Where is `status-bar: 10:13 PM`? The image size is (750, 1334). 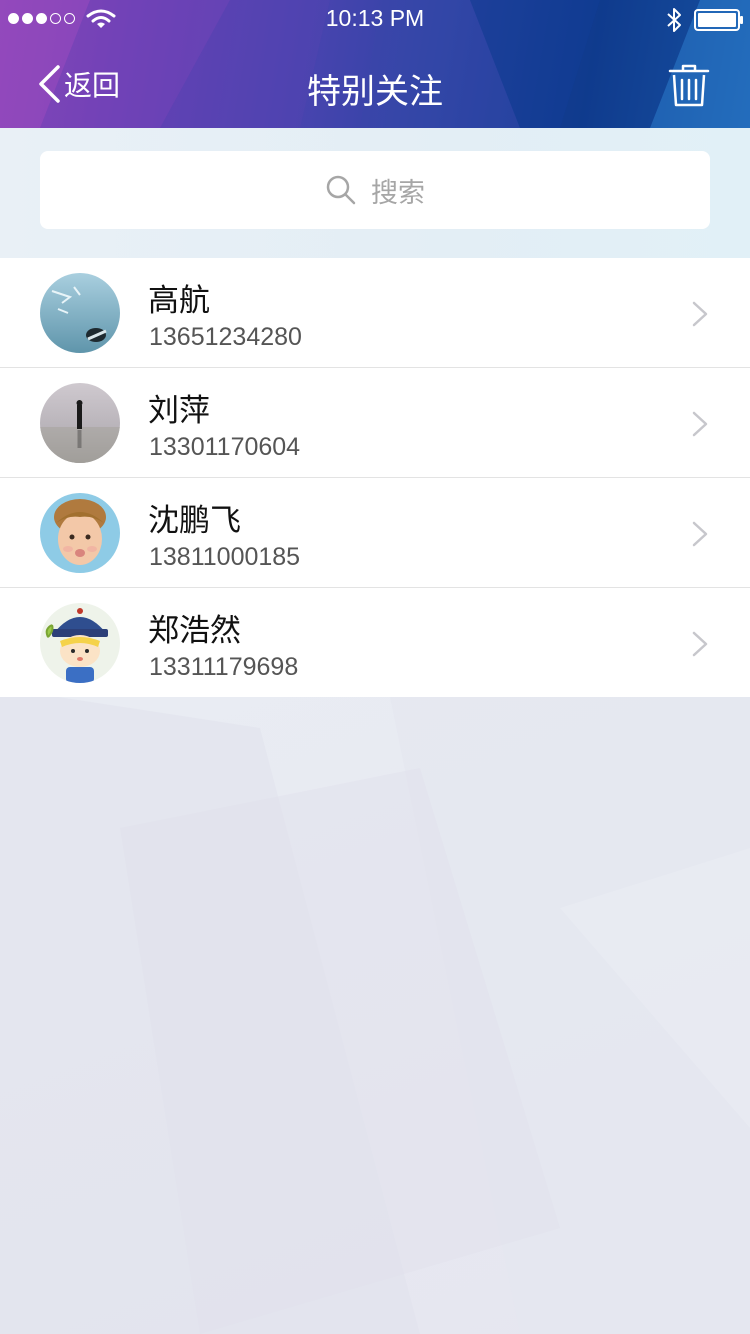
status-bar: 10:13 PM is located at coordinates (375, 20).